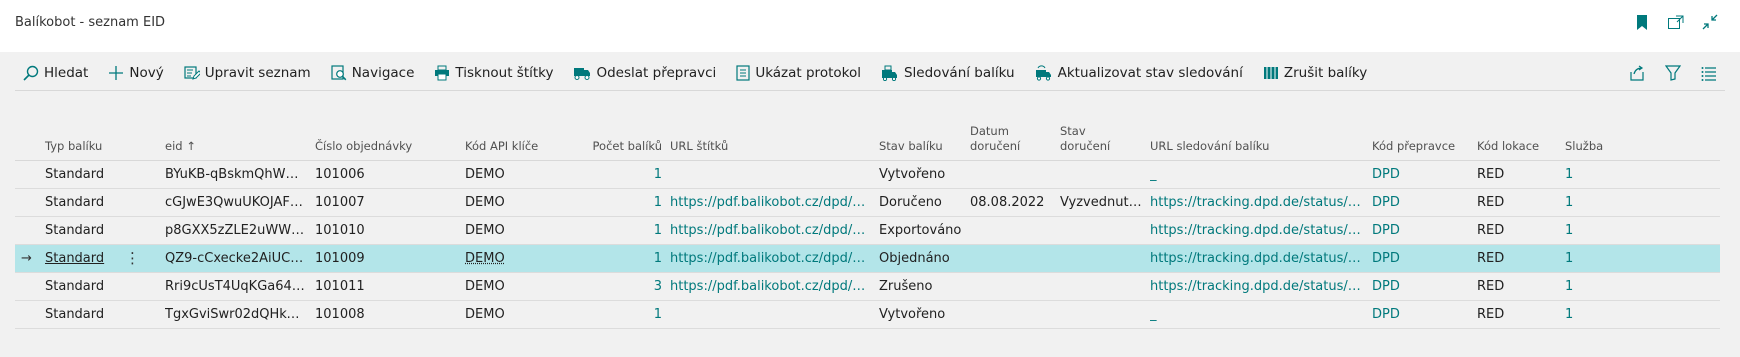 The image size is (1740, 357). Describe the element at coordinates (911, 146) in the screenshot. I see `column-header-stav: Stav balíku` at that location.